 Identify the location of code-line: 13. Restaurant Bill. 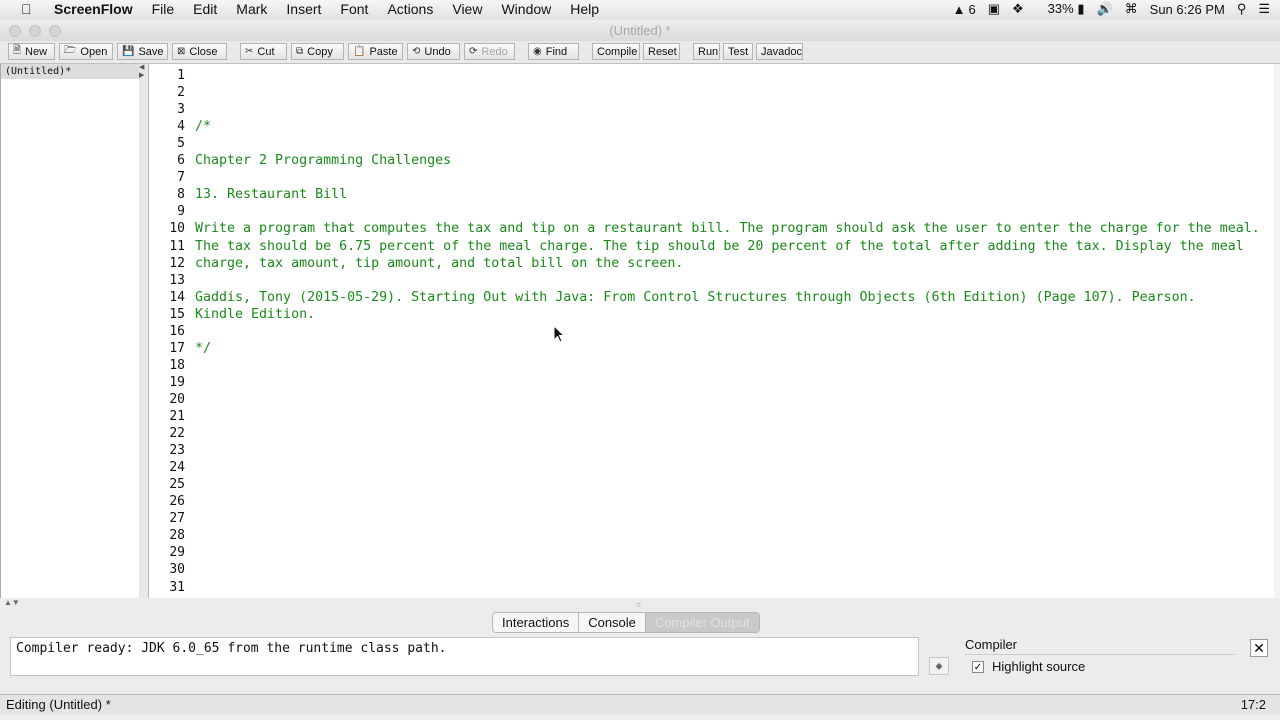
(271, 194).